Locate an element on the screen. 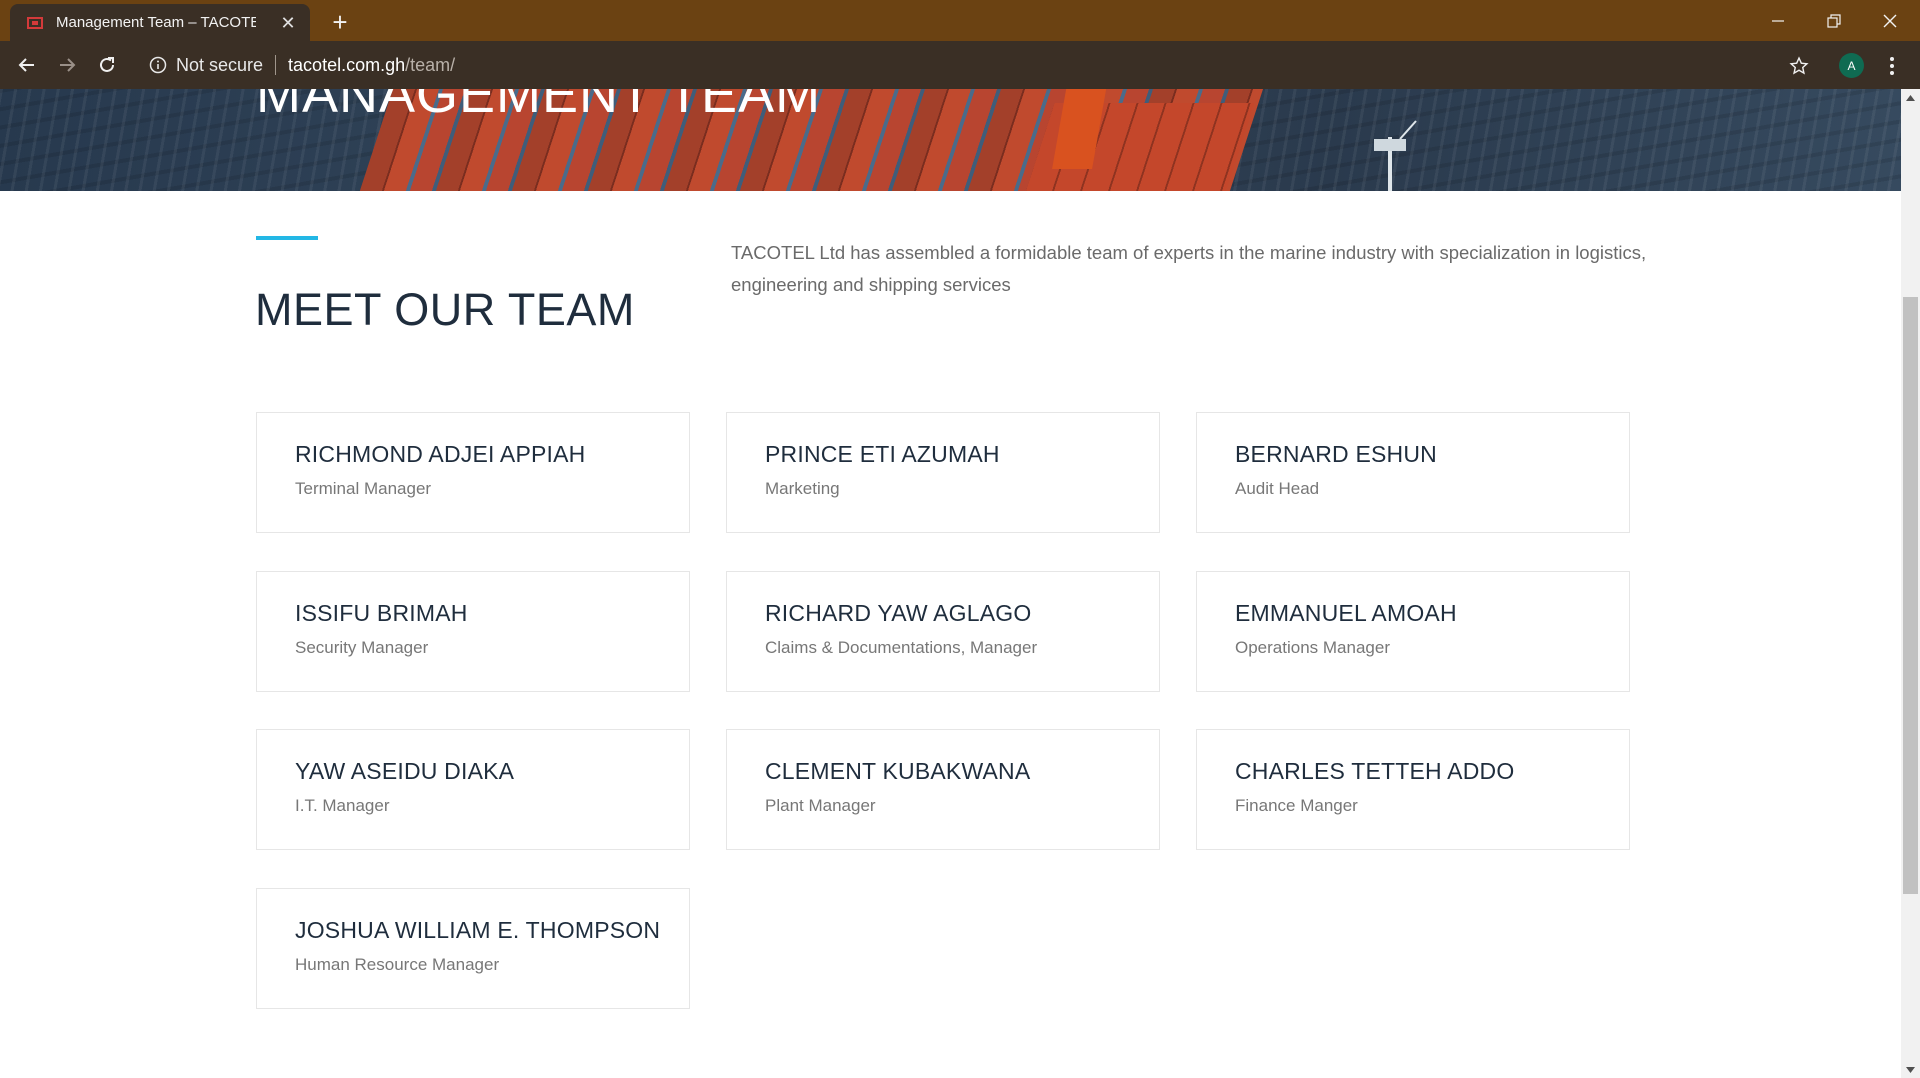 The width and height of the screenshot is (1920, 1078). team-member-role: Plant Manager is located at coordinates (820, 805).